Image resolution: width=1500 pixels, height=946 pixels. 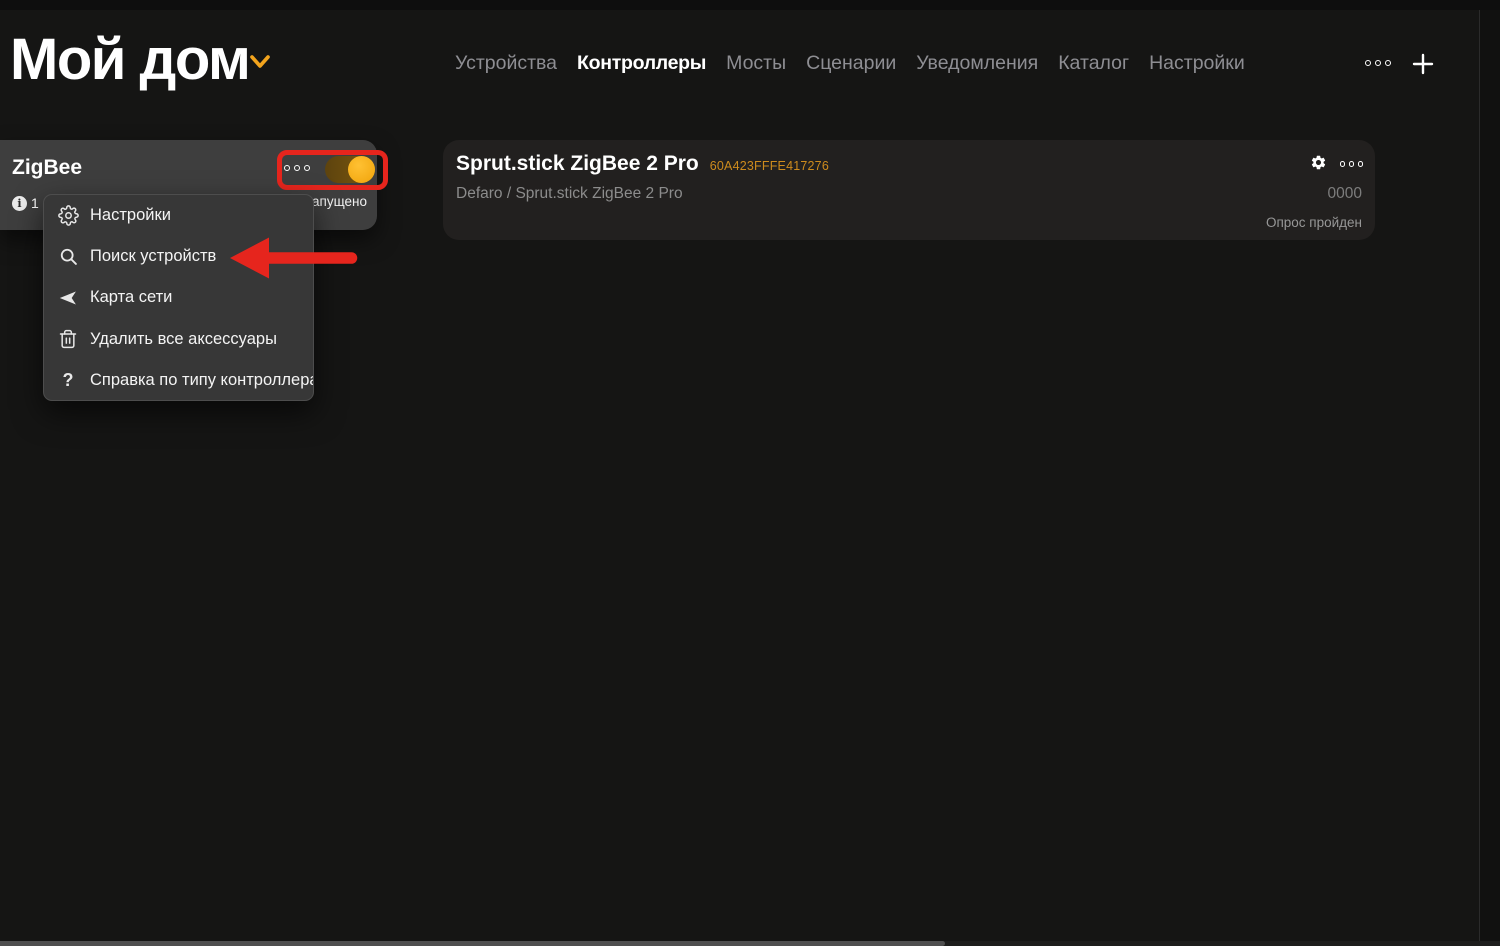 I want to click on header-more-button, so click(x=1378, y=63).